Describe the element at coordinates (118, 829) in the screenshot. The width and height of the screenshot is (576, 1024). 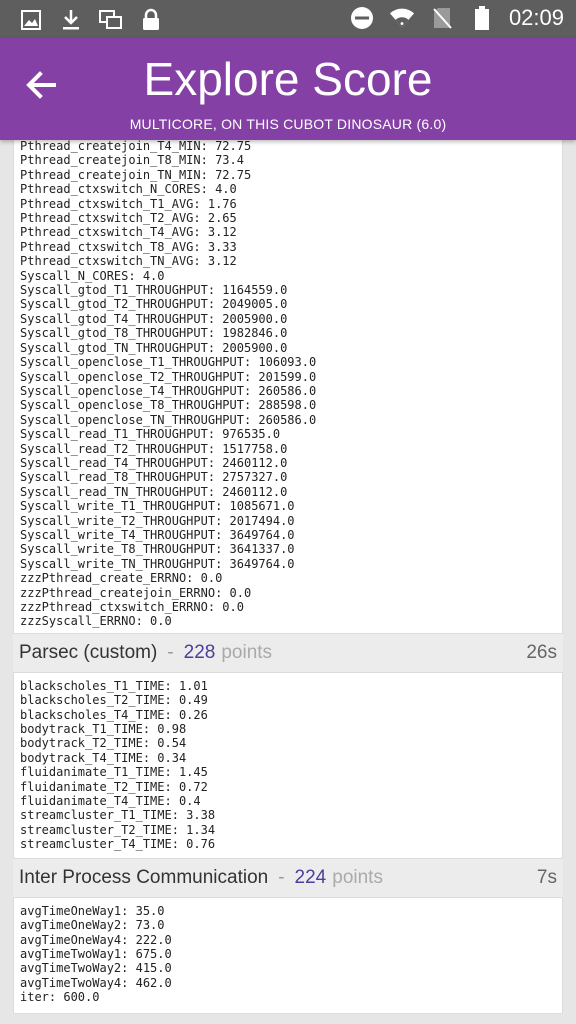
I see `result-line: streamcluster_T2_TIME: 1.34` at that location.